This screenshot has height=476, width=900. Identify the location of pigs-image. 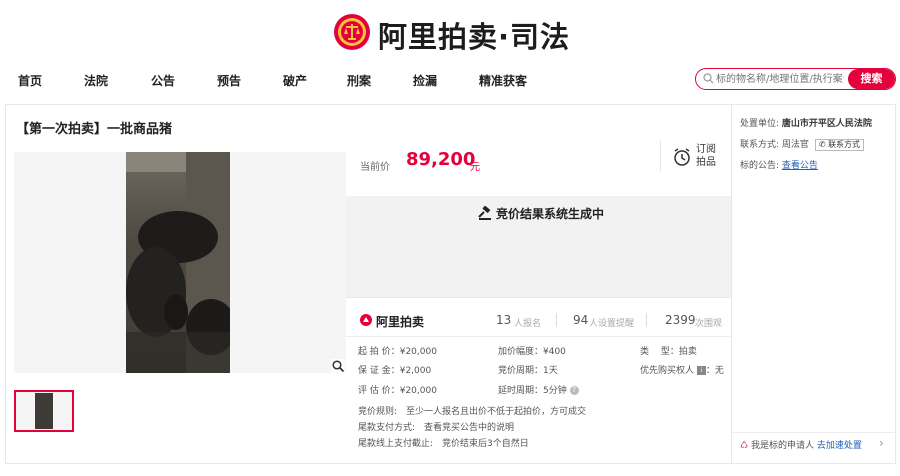
(178, 262).